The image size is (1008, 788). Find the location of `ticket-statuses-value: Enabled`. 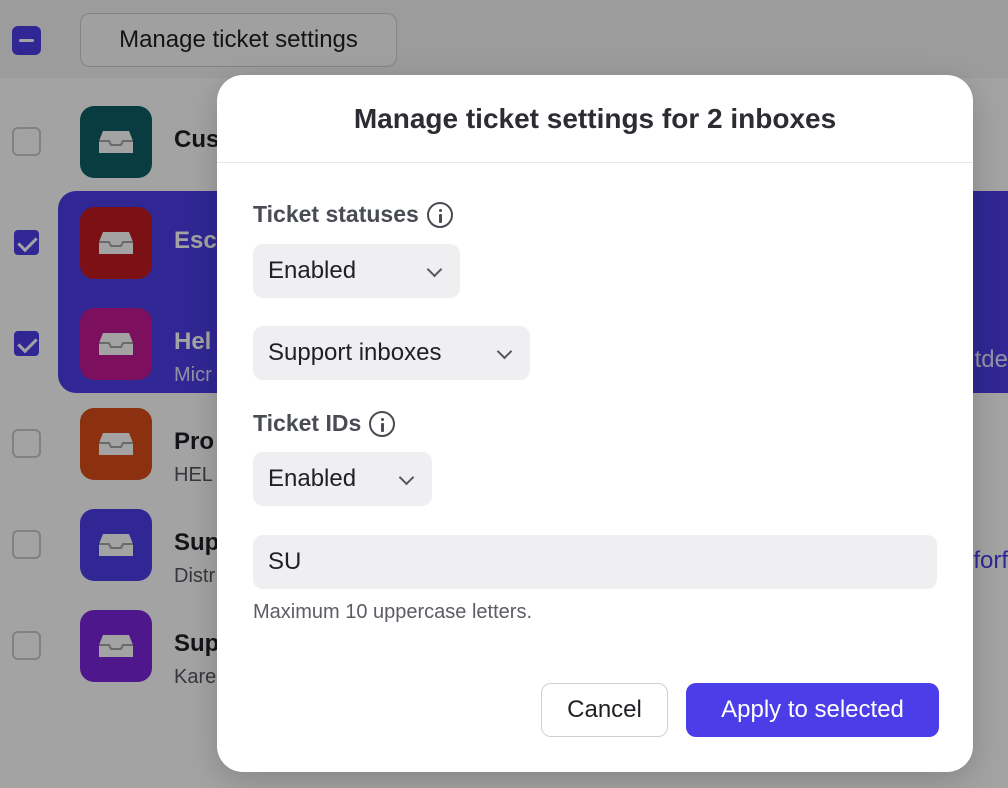

ticket-statuses-value: Enabled is located at coordinates (312, 270).